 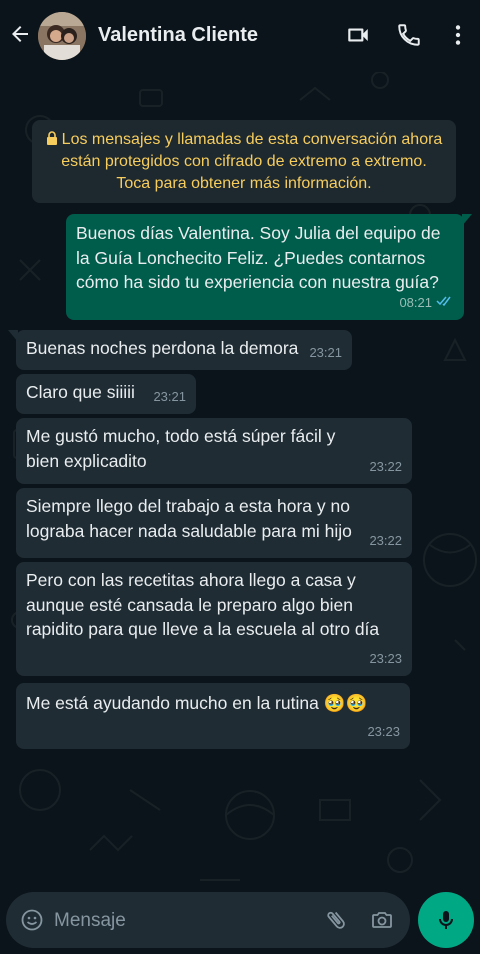 I want to click on back-arrow-icon, so click(x=20, y=34).